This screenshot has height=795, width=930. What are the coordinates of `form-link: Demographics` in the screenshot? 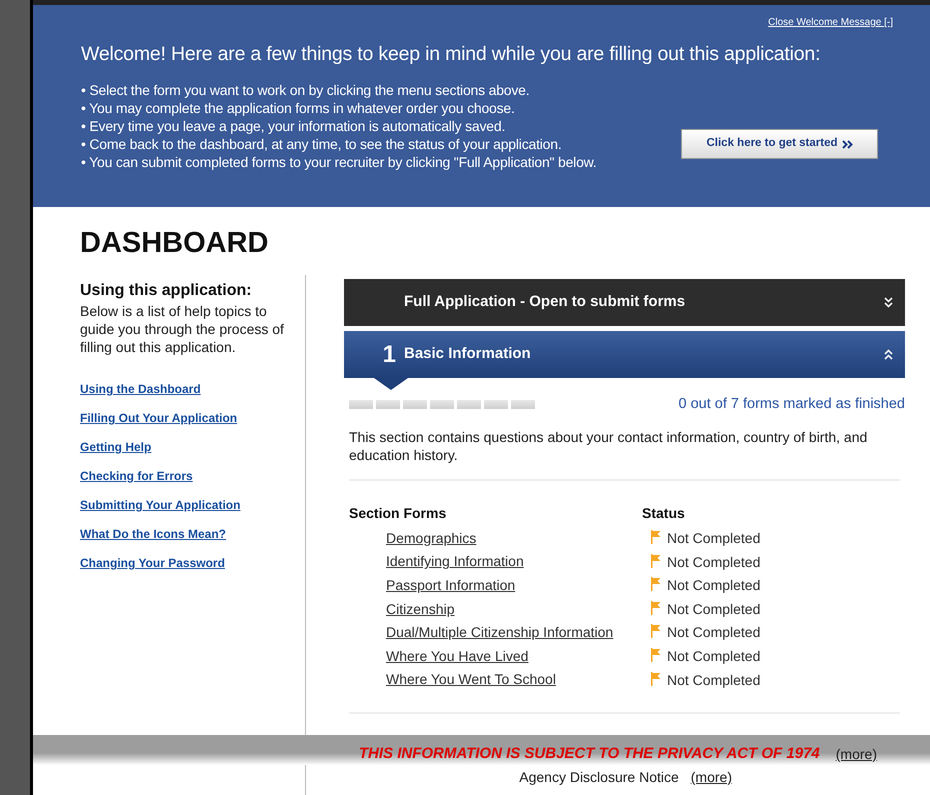 It's located at (431, 538).